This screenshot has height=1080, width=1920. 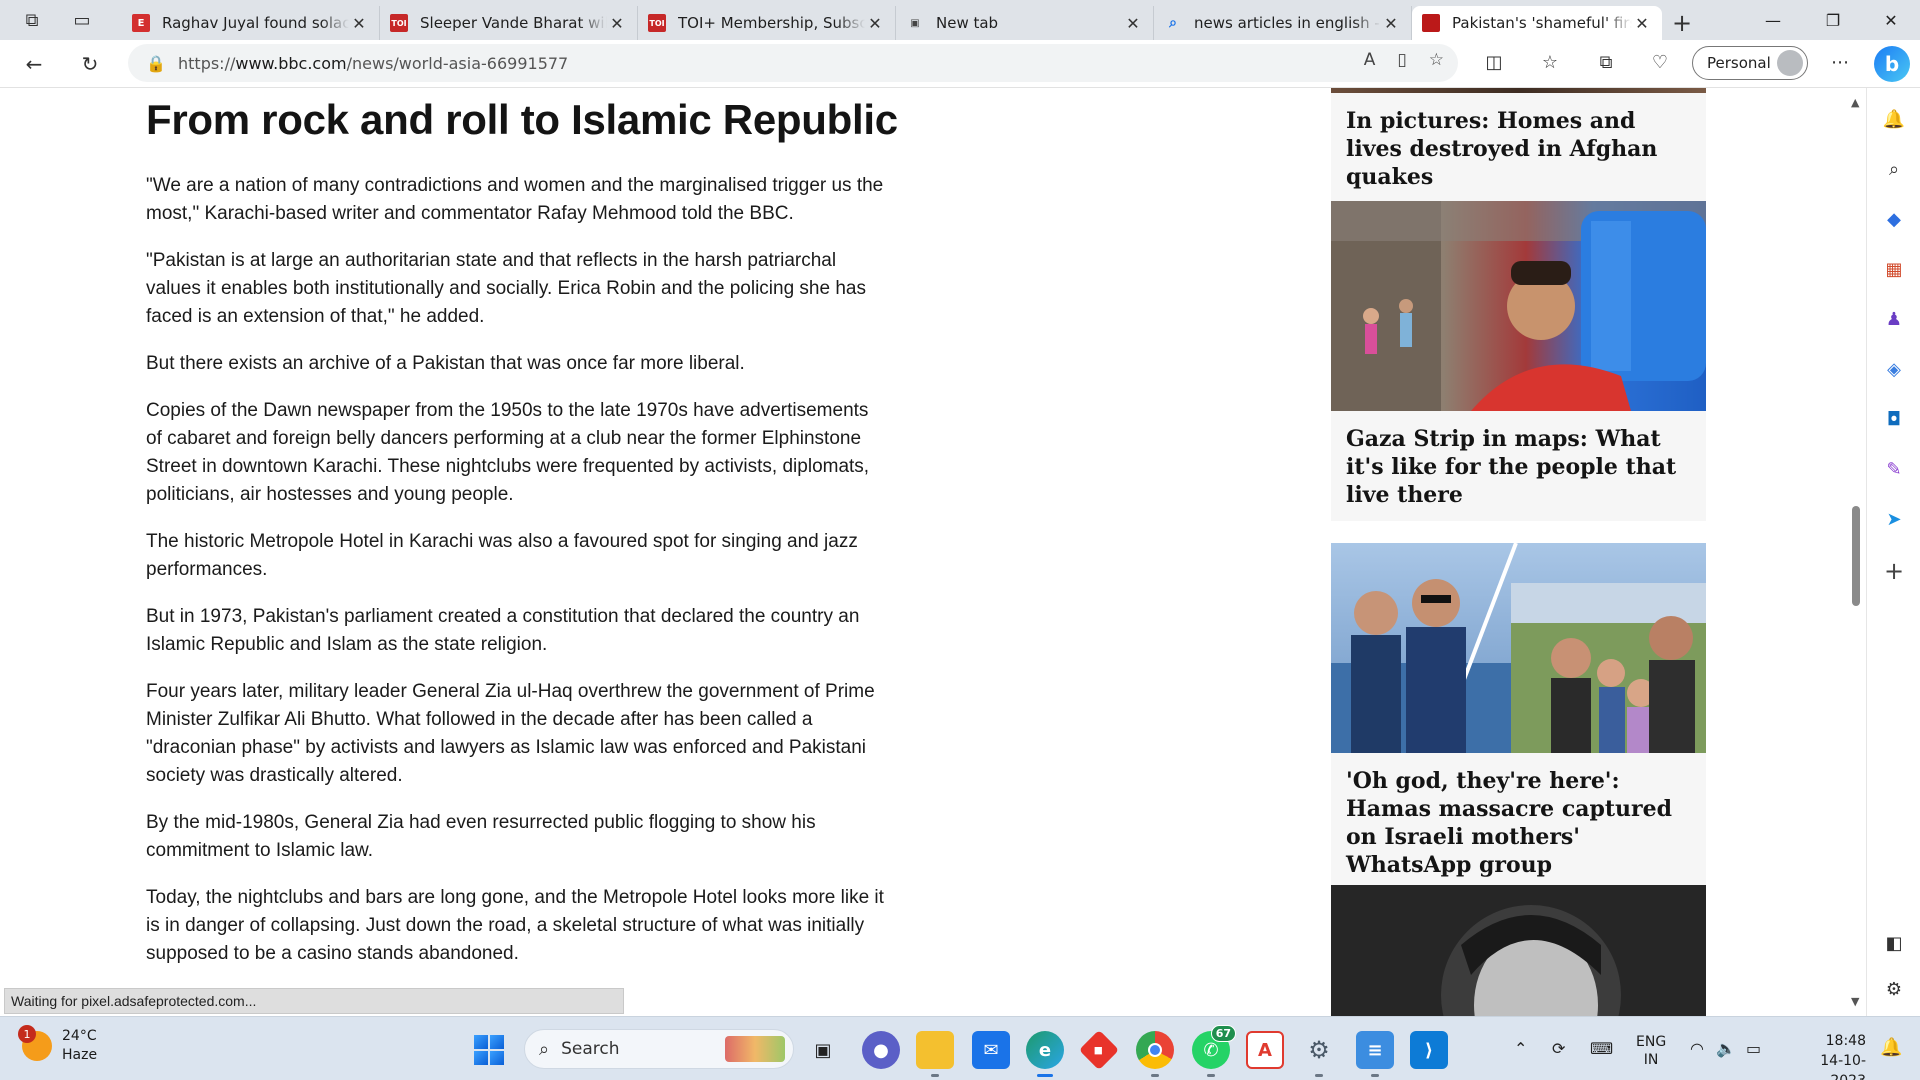 I want to click on notifications-bell-icon: 🔔, so click(x=1894, y=119).